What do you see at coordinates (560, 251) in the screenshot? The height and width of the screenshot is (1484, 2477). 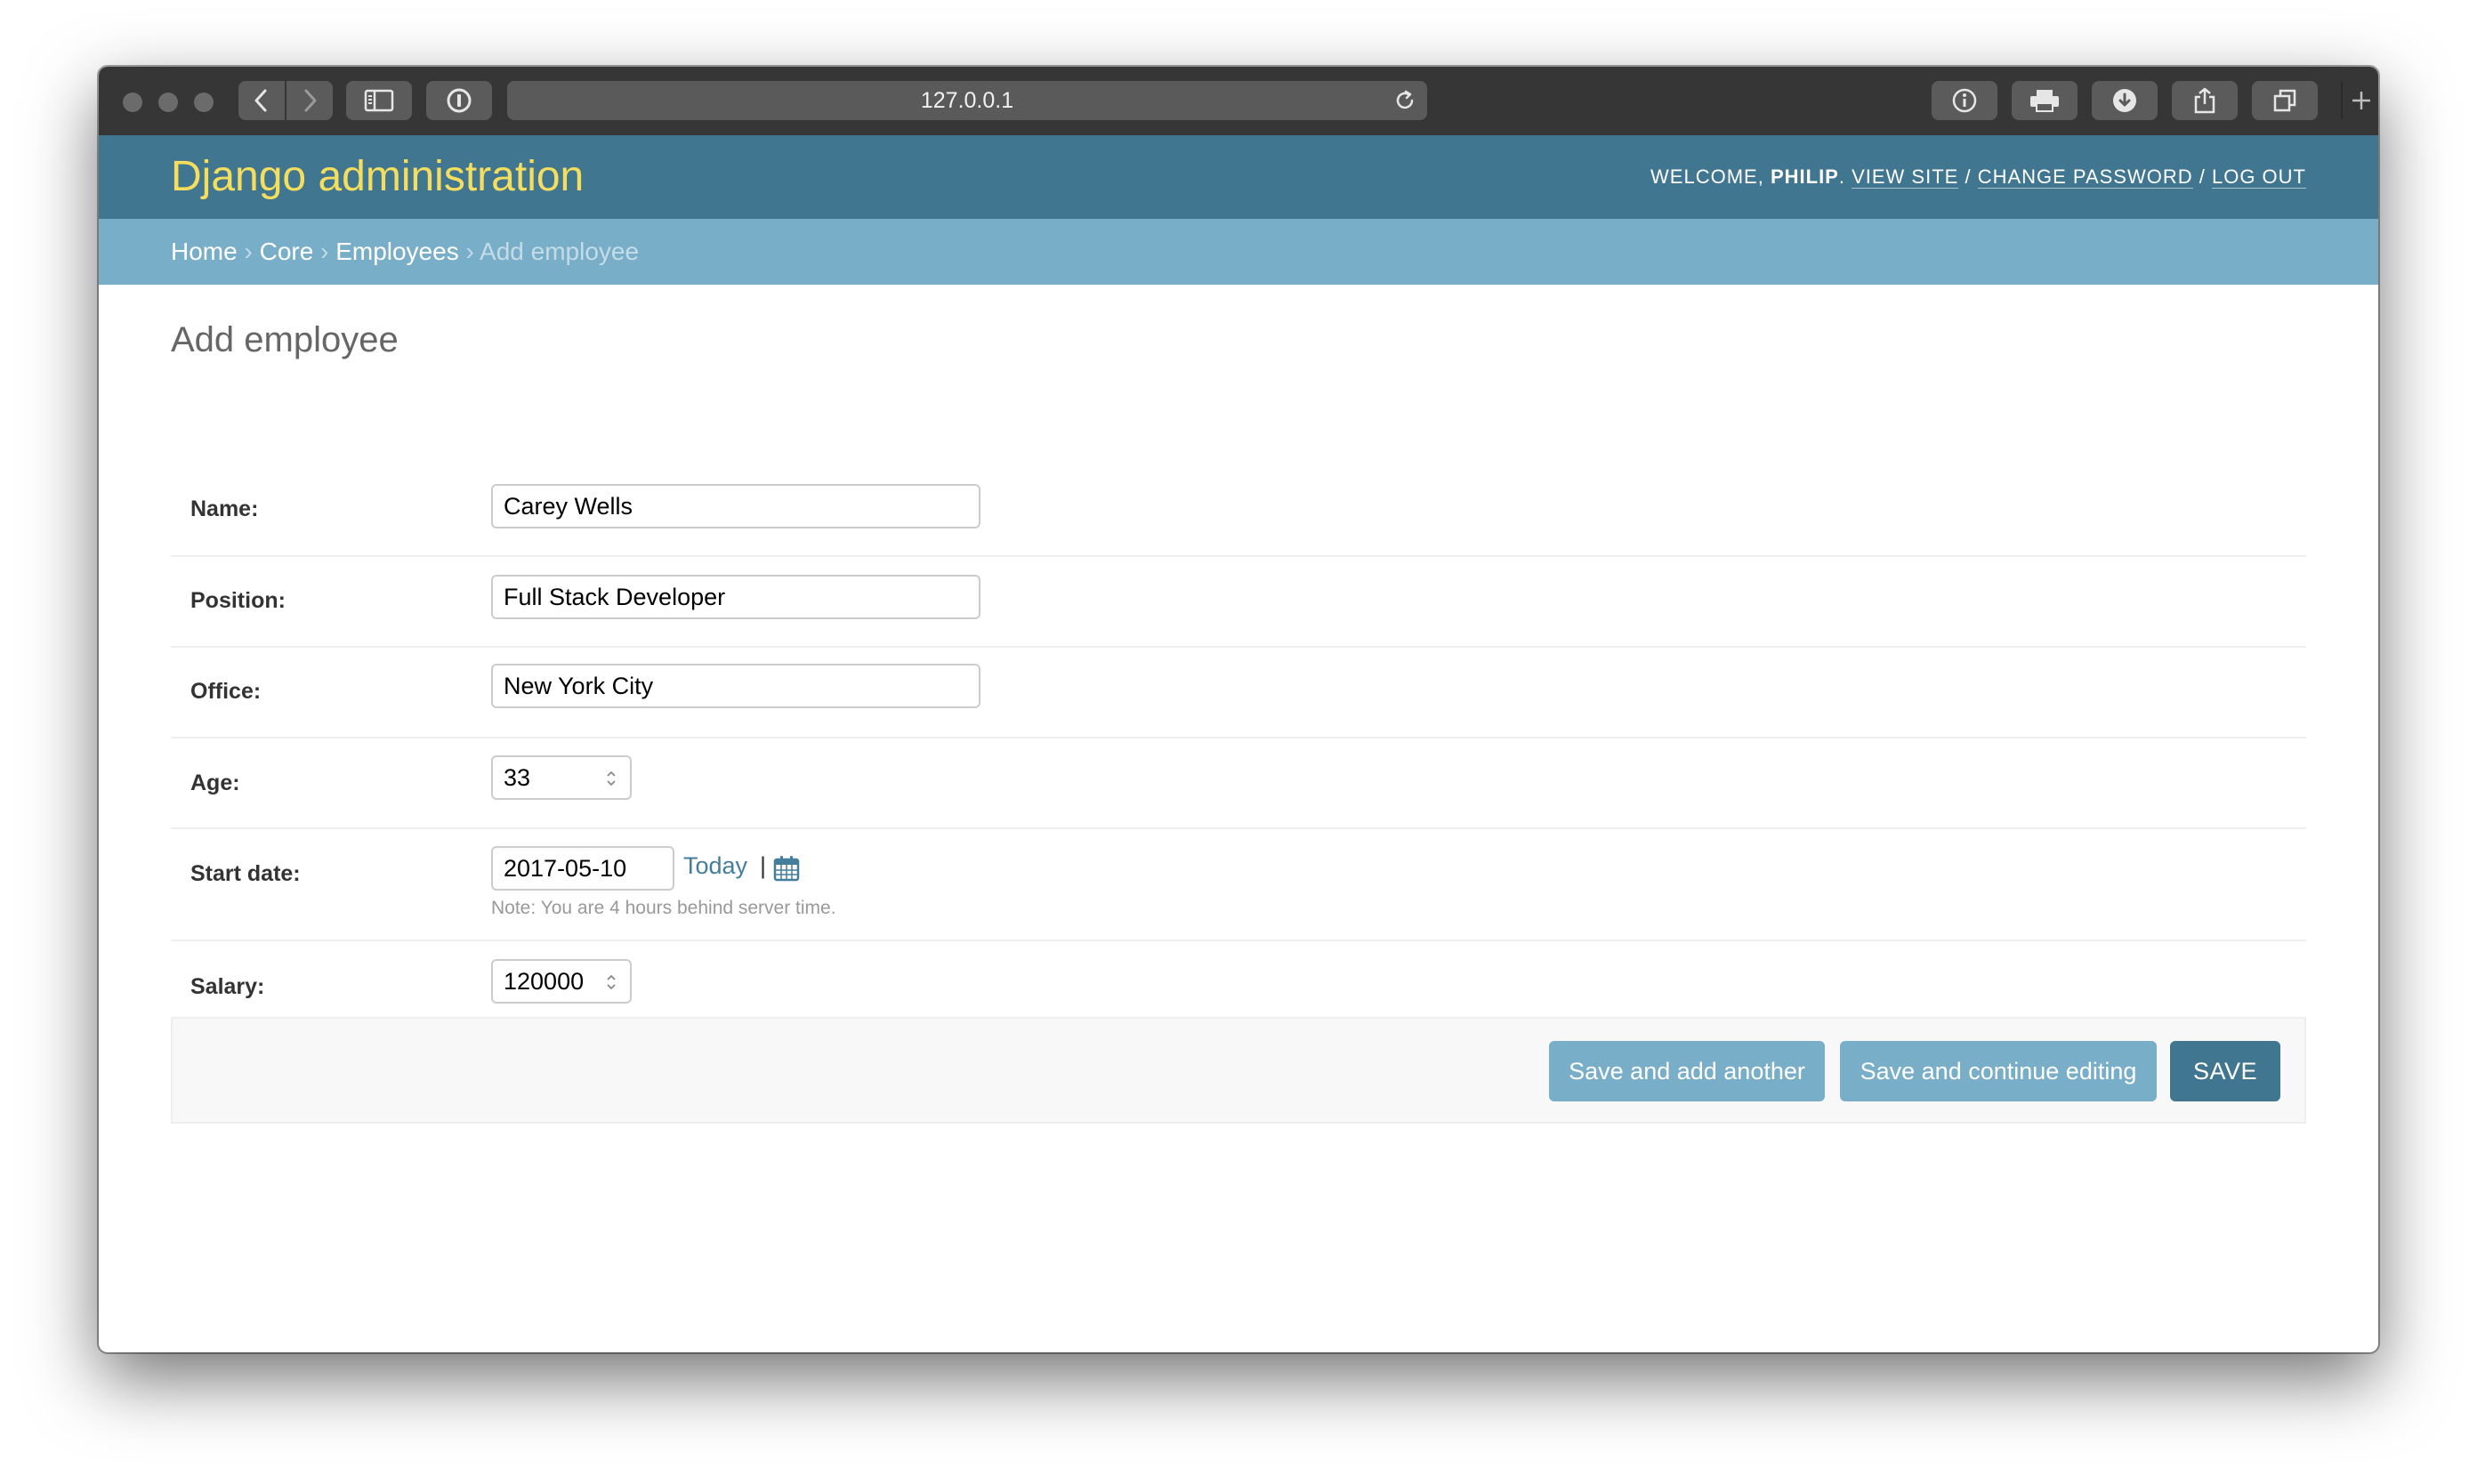 I see `breadcrumb-current: Add employee` at bounding box center [560, 251].